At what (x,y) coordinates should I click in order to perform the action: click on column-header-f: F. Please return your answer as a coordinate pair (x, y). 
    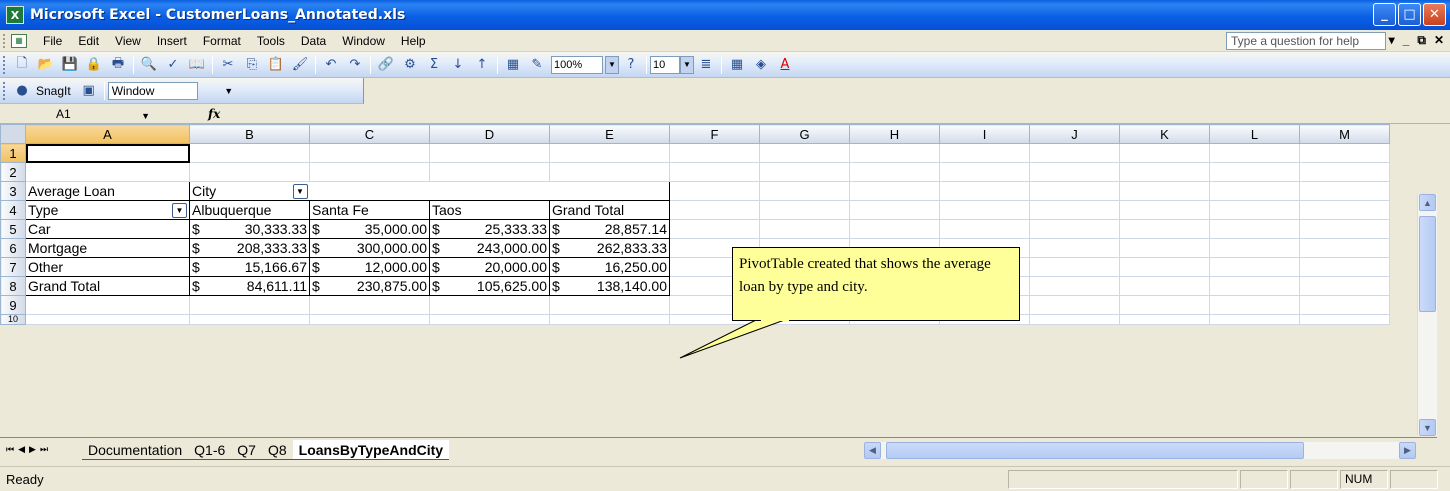
    Looking at the image, I should click on (714, 134).